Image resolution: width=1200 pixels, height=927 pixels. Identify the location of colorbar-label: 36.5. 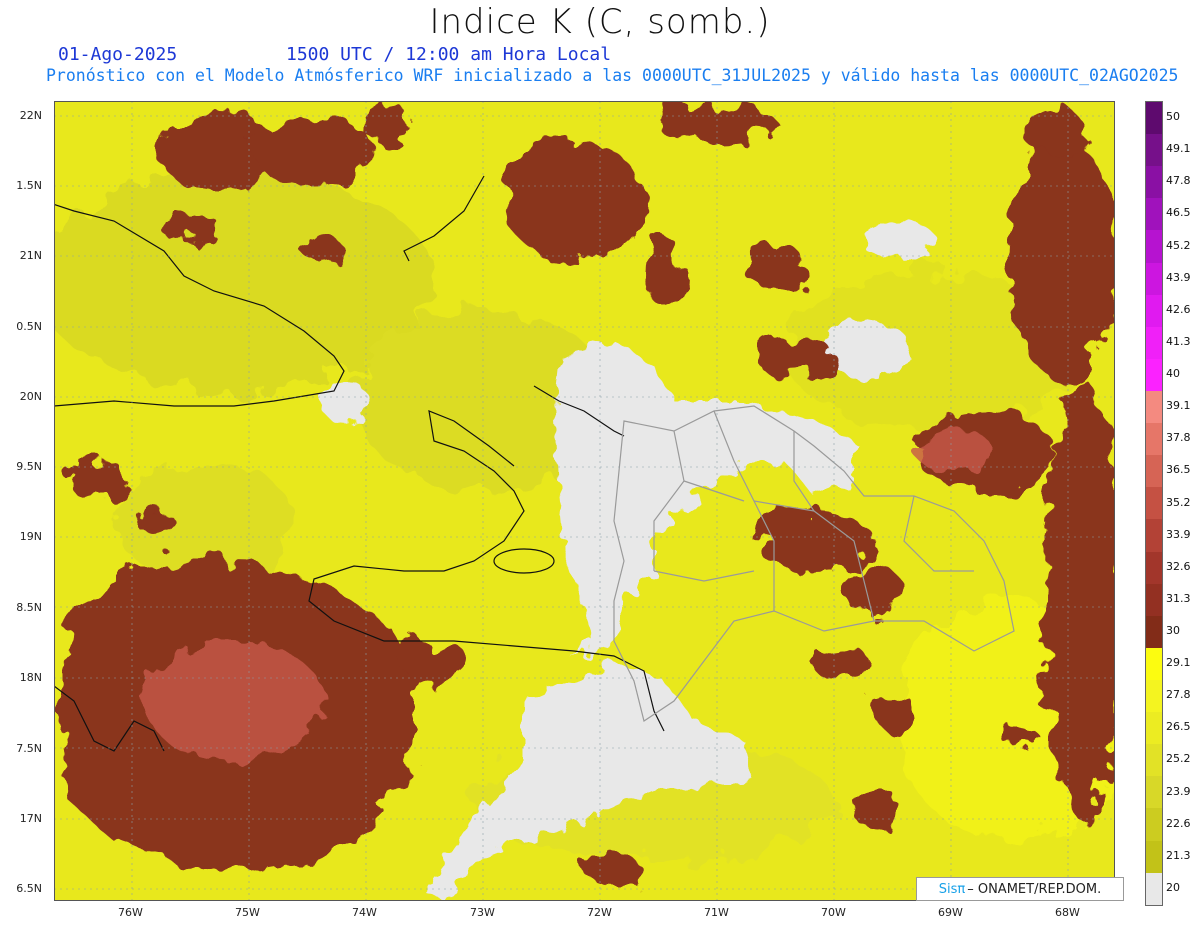
(1178, 470).